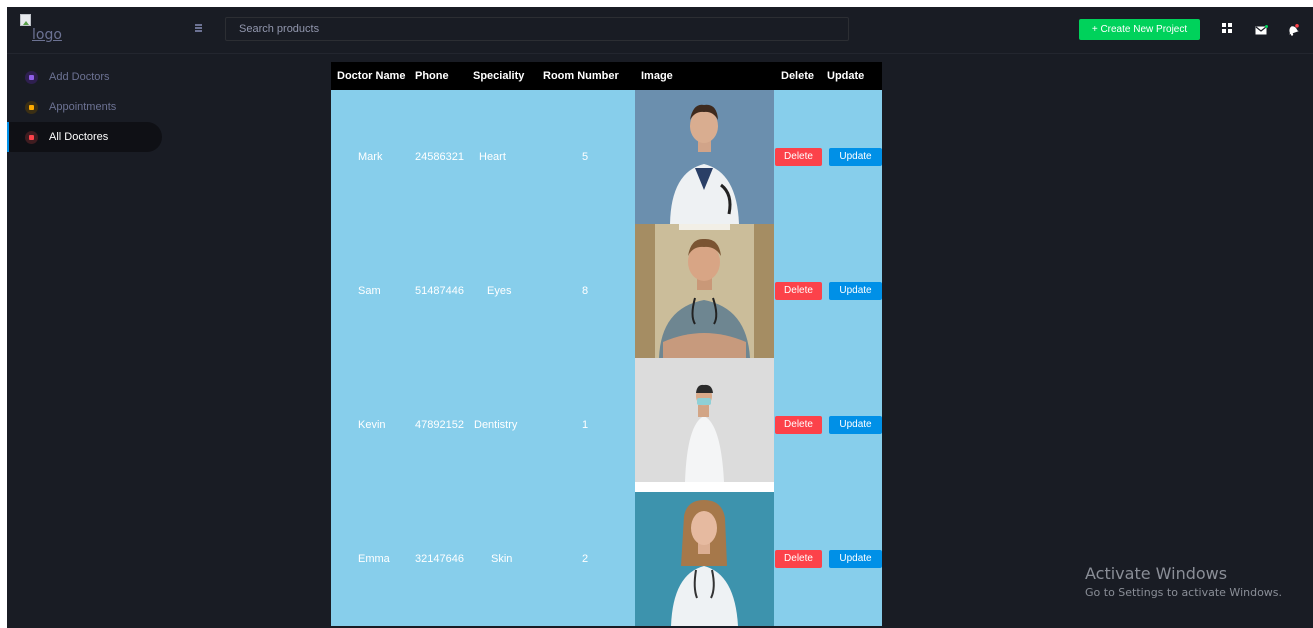 The image size is (1313, 628). I want to click on search-box, so click(537, 29).